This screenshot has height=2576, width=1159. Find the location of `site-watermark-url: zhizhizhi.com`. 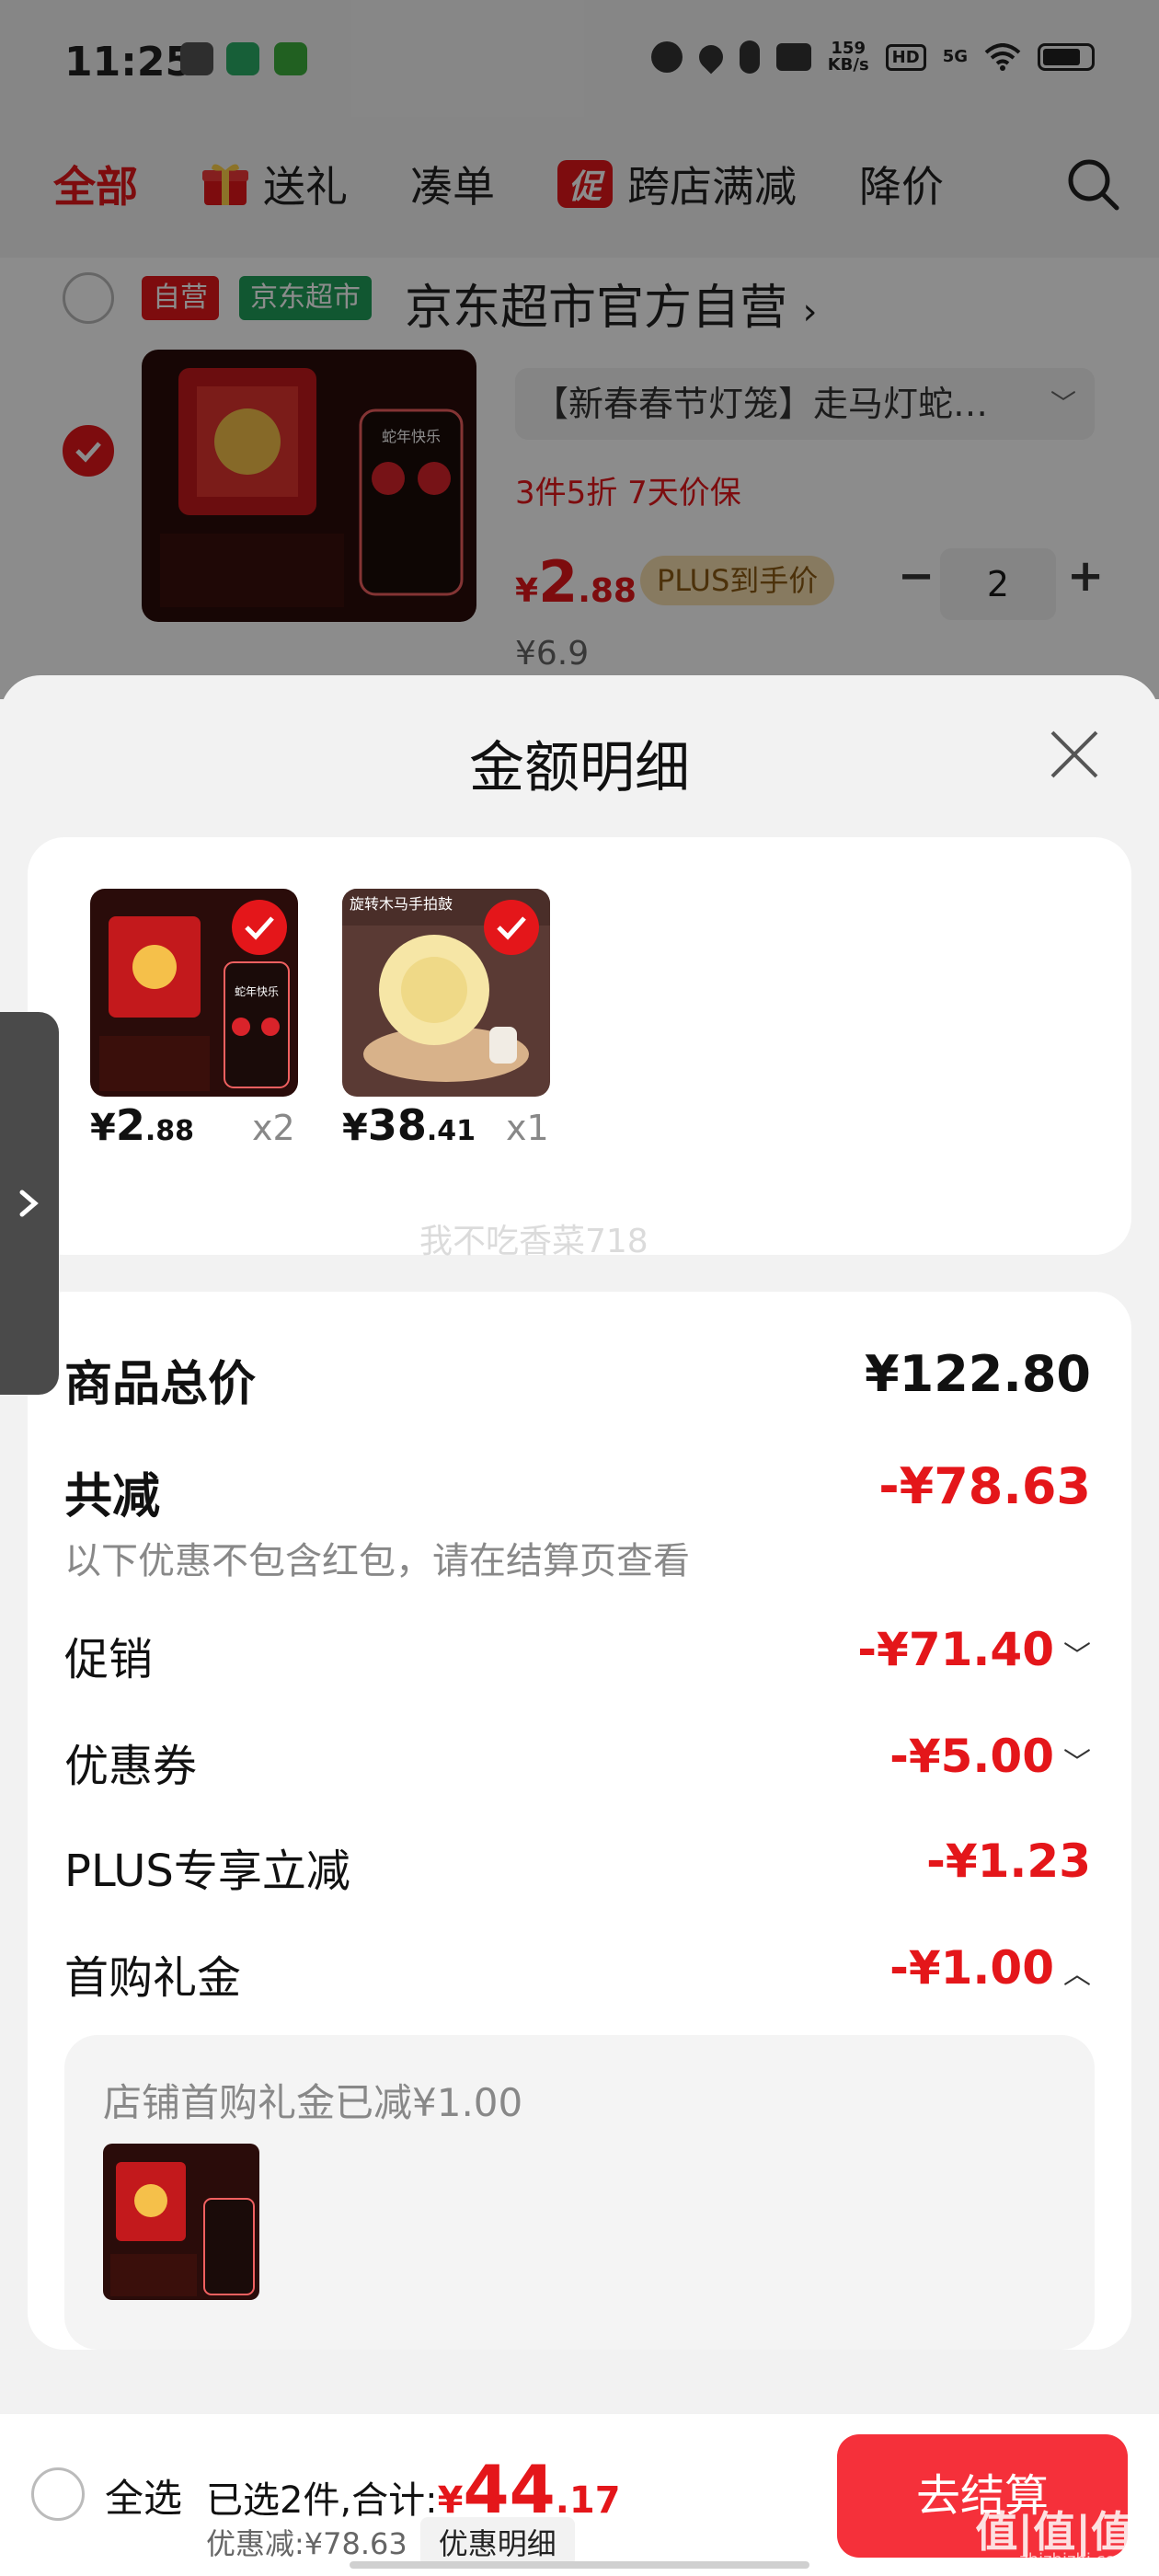

site-watermark-url: zhizhizhi.com is located at coordinates (1075, 2560).